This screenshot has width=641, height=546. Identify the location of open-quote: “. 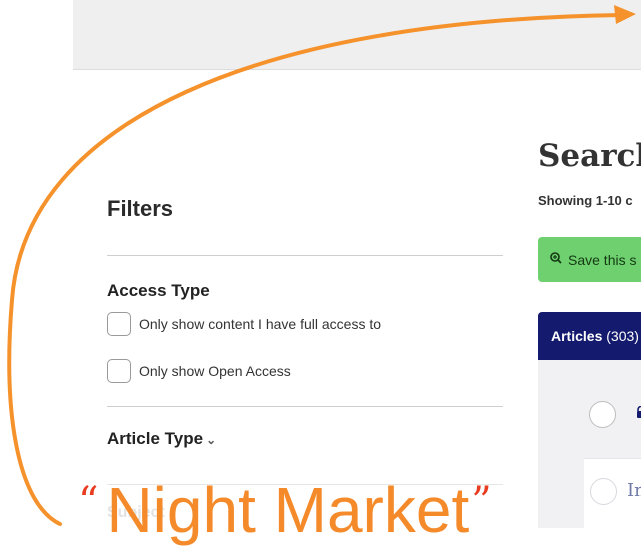
(88, 502).